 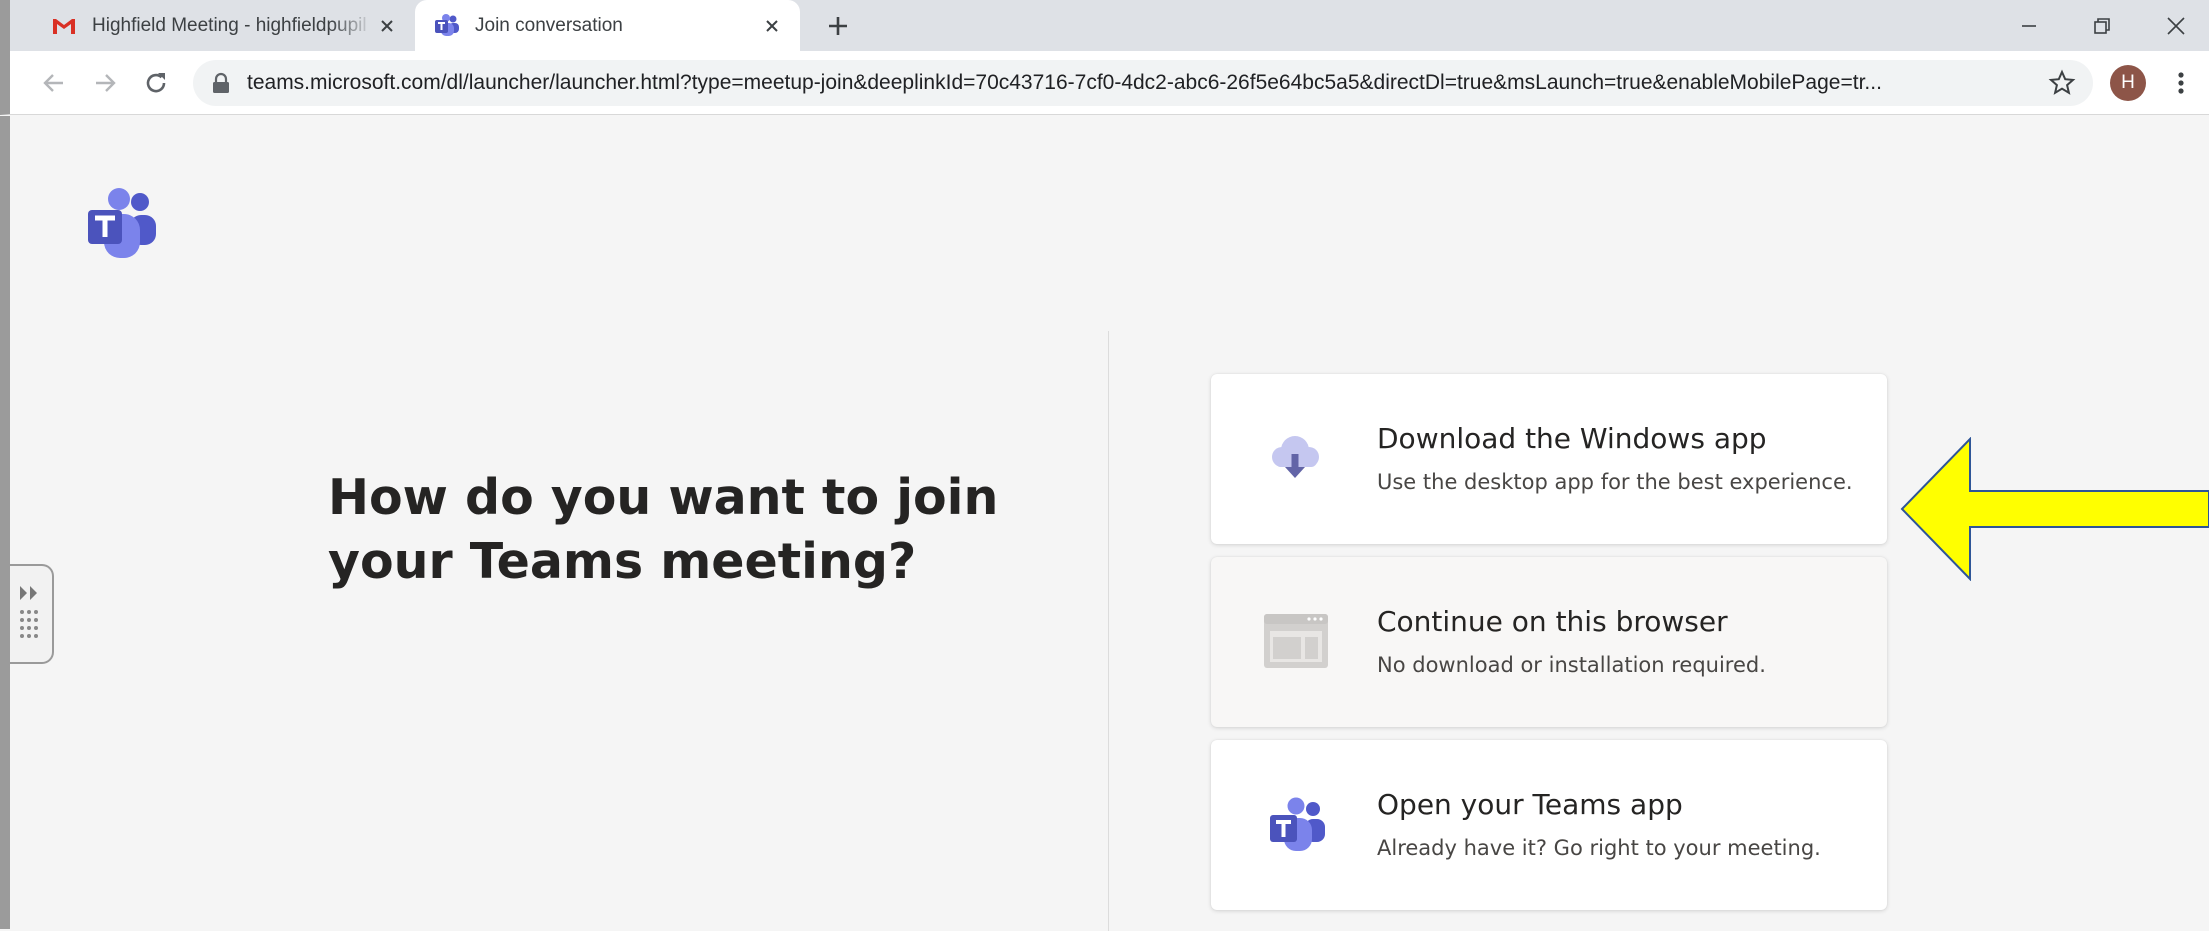 I want to click on tab-gmail: Highfield Meeting - highfieldpupil, so click(x=217, y=25).